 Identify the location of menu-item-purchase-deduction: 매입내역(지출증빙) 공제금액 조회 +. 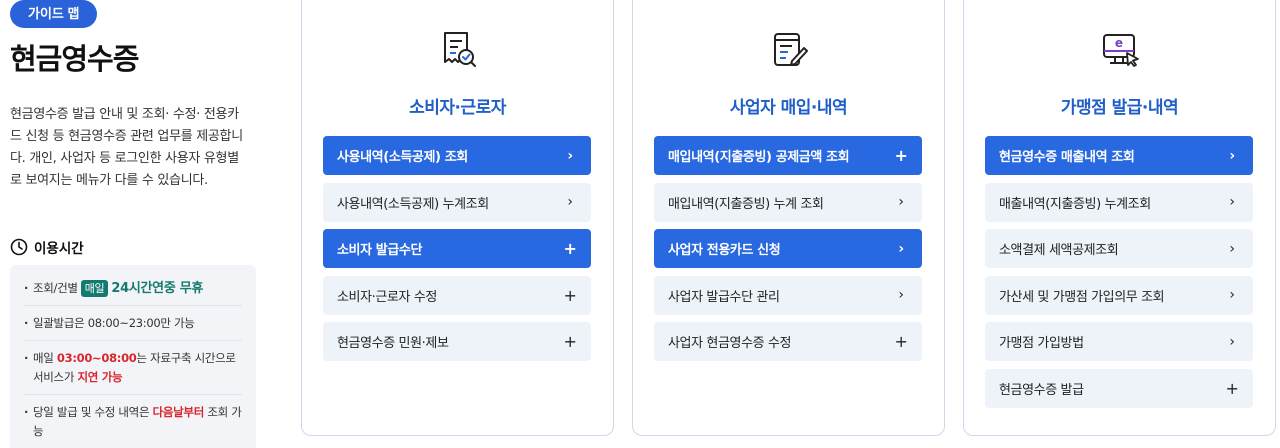
(788, 155).